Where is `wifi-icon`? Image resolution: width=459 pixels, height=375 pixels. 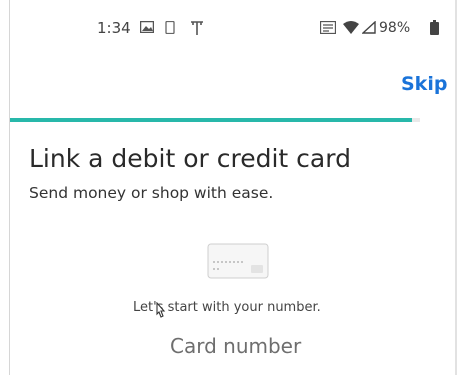
wifi-icon is located at coordinates (351, 27).